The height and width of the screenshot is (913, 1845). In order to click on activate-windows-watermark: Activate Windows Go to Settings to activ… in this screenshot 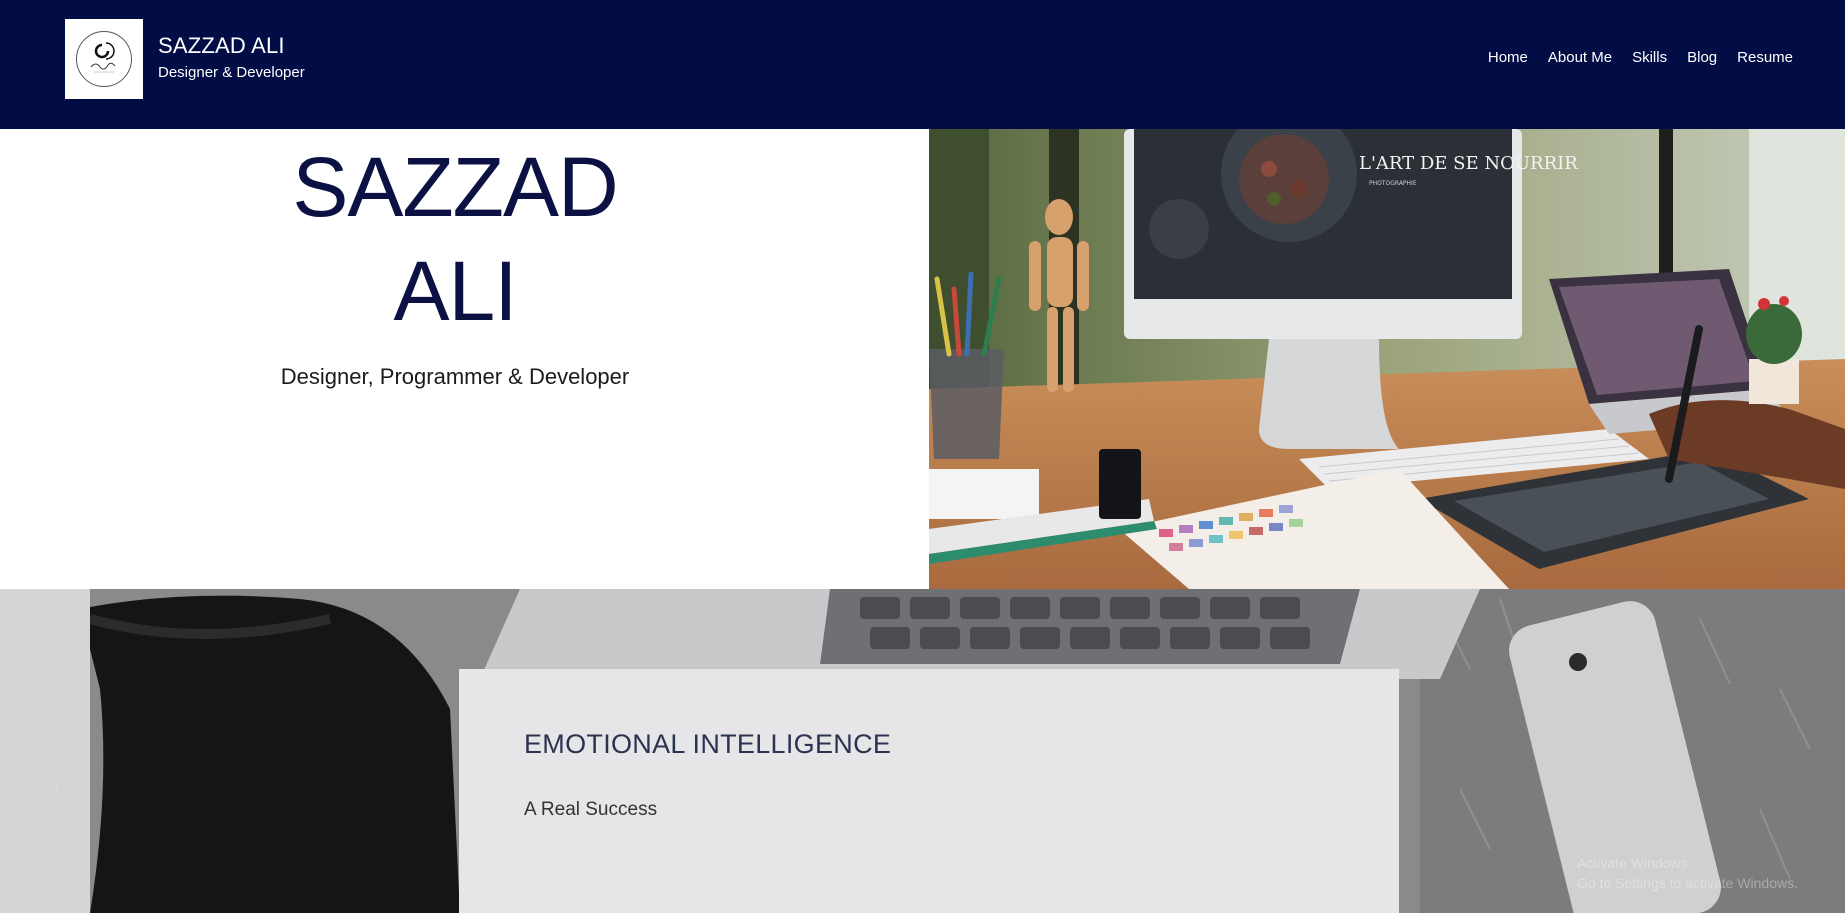, I will do `click(1687, 873)`.